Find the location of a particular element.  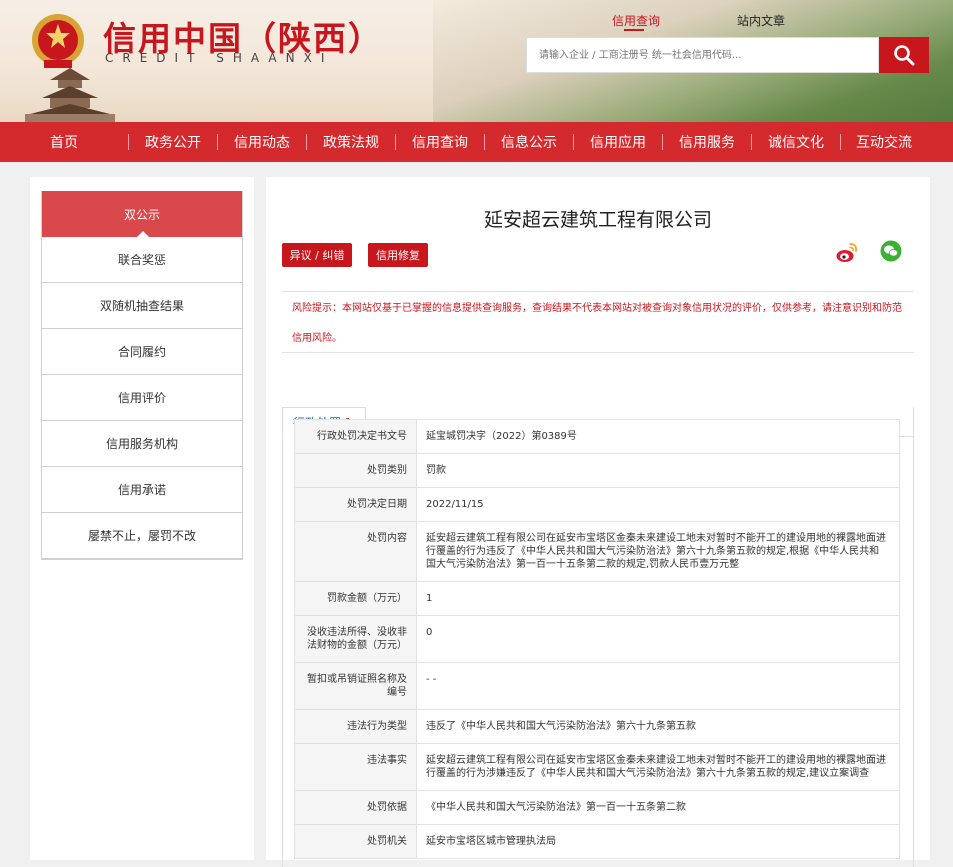

pagoda-icon is located at coordinates (70, 95).